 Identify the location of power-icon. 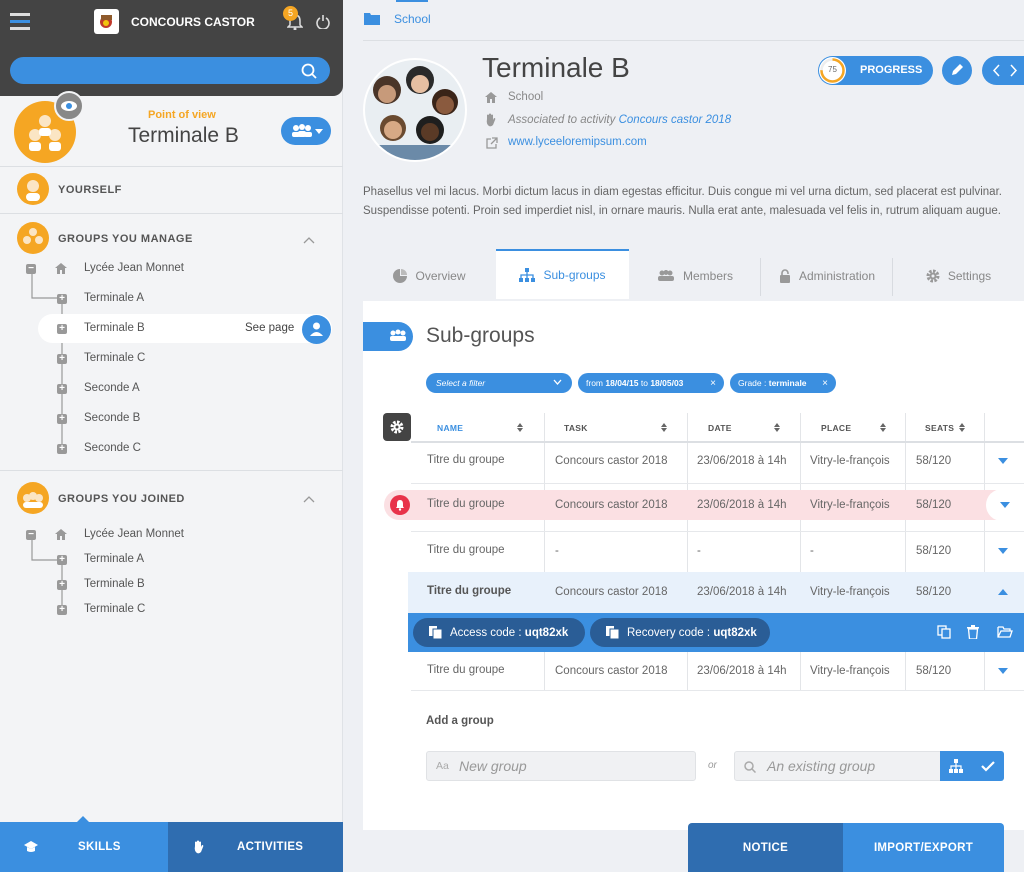
(323, 22).